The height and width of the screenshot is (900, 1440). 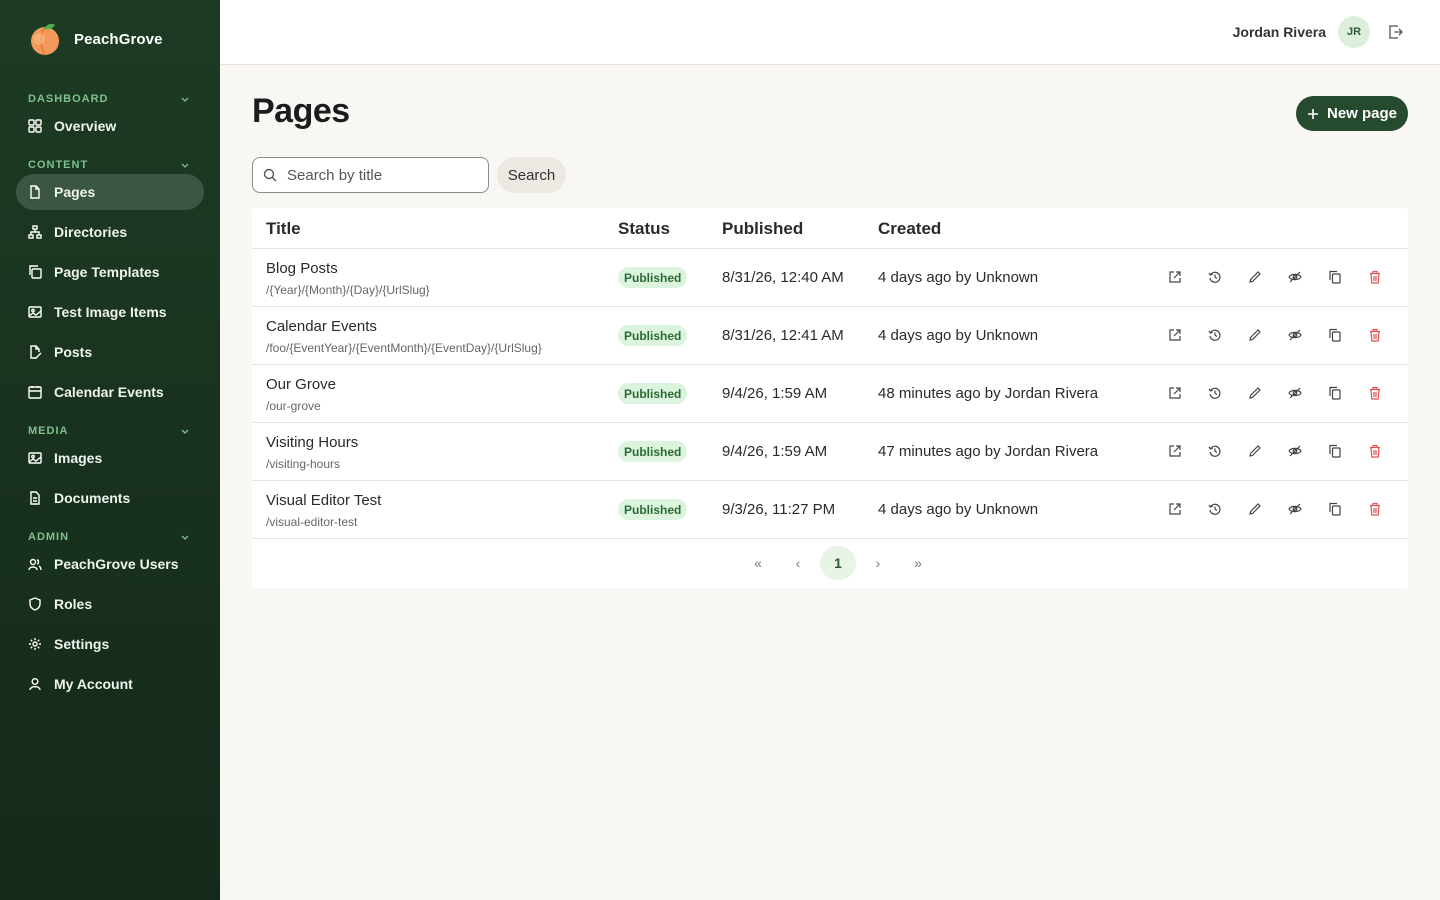 What do you see at coordinates (830, 228) in the screenshot?
I see `table-header: Title Status Published Created` at bounding box center [830, 228].